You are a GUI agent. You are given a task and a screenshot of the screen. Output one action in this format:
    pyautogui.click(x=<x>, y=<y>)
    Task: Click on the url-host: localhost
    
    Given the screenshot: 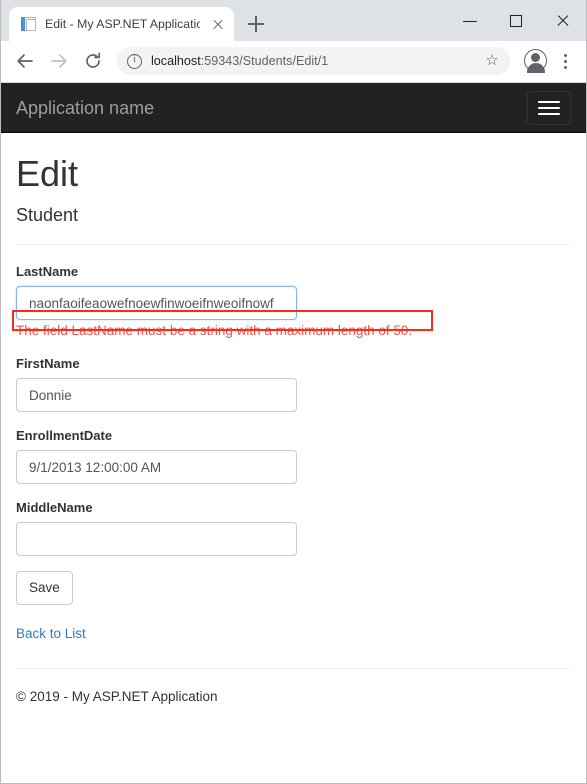 What is the action you would take?
    pyautogui.click(x=176, y=61)
    